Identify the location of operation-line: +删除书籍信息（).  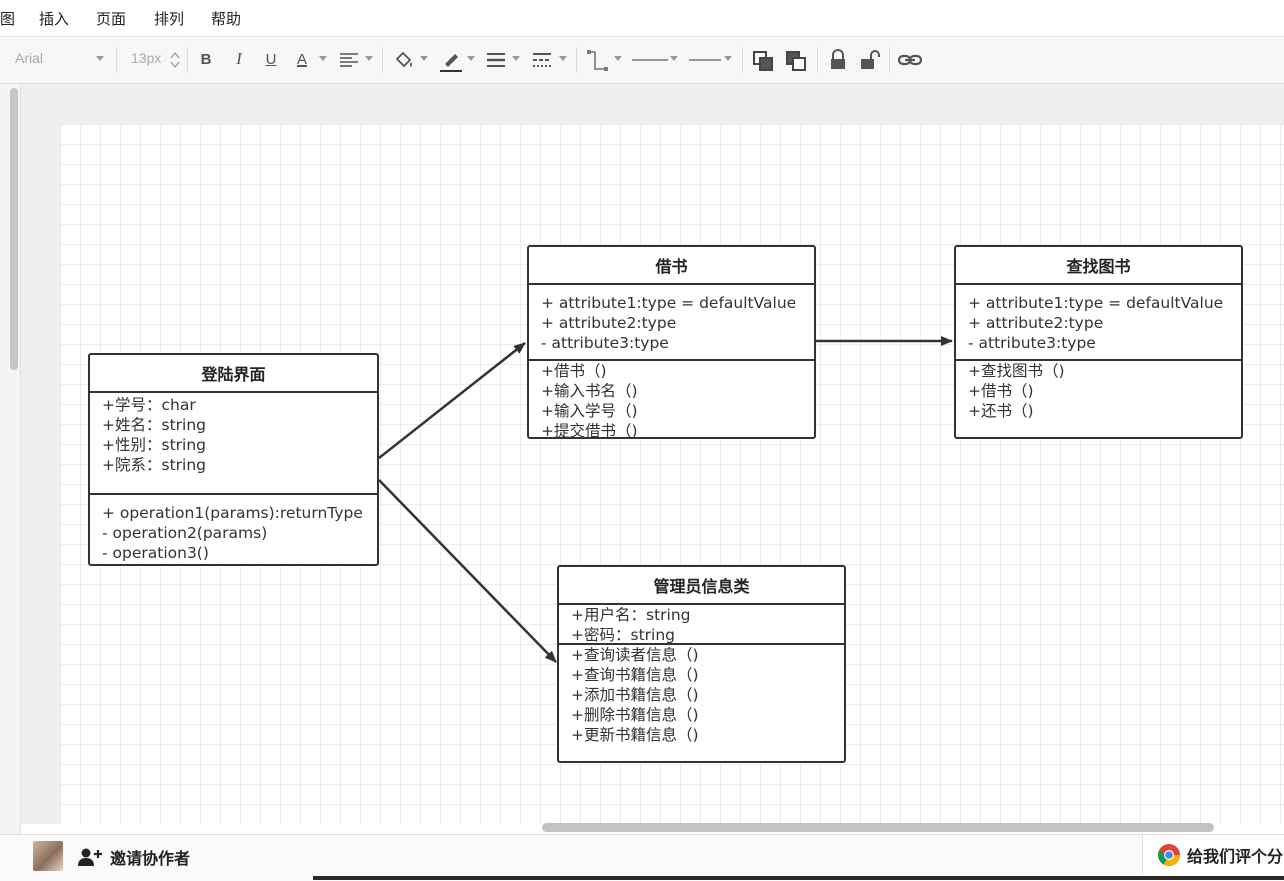
(635, 715).